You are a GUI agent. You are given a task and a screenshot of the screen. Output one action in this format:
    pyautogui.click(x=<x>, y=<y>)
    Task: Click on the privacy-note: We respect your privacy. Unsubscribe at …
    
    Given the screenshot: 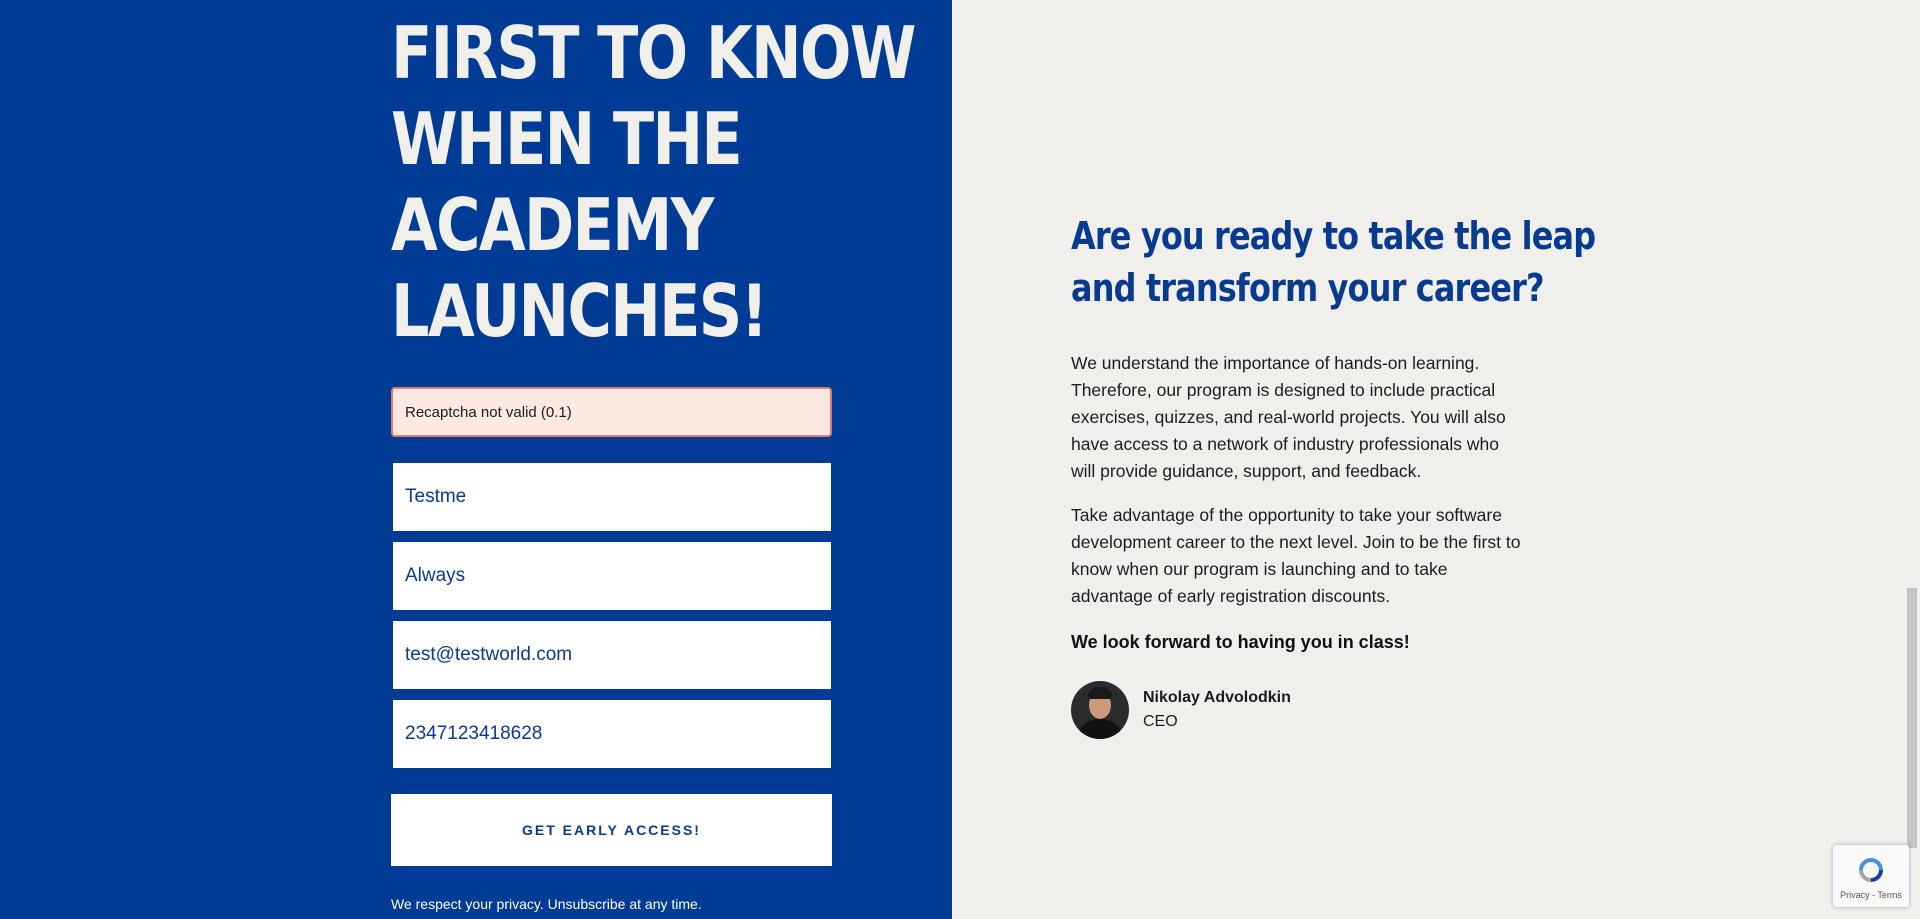 What is the action you would take?
    pyautogui.click(x=546, y=904)
    